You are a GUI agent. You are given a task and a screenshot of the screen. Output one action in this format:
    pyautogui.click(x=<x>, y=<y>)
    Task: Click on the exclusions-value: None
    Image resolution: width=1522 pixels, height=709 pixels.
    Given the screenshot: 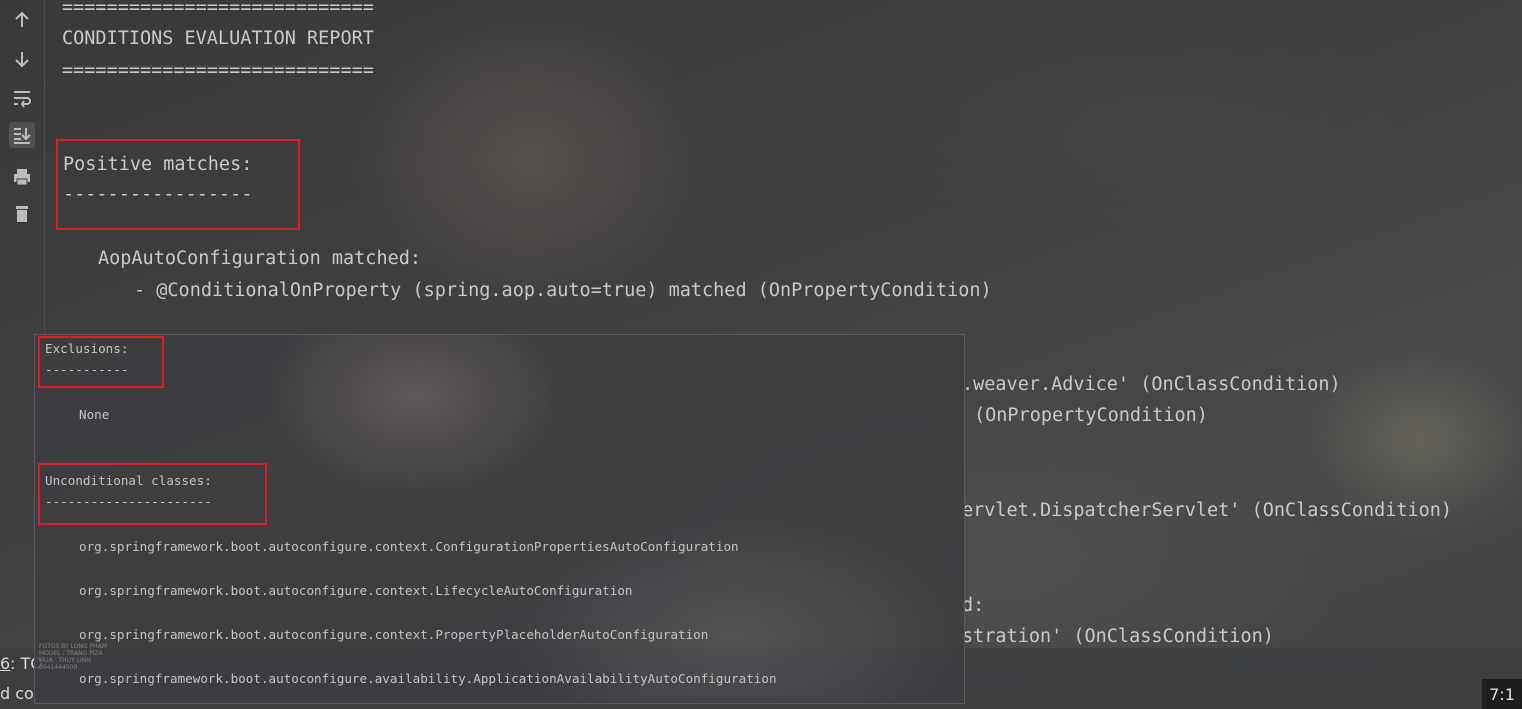 What is the action you would take?
    pyautogui.click(x=94, y=414)
    